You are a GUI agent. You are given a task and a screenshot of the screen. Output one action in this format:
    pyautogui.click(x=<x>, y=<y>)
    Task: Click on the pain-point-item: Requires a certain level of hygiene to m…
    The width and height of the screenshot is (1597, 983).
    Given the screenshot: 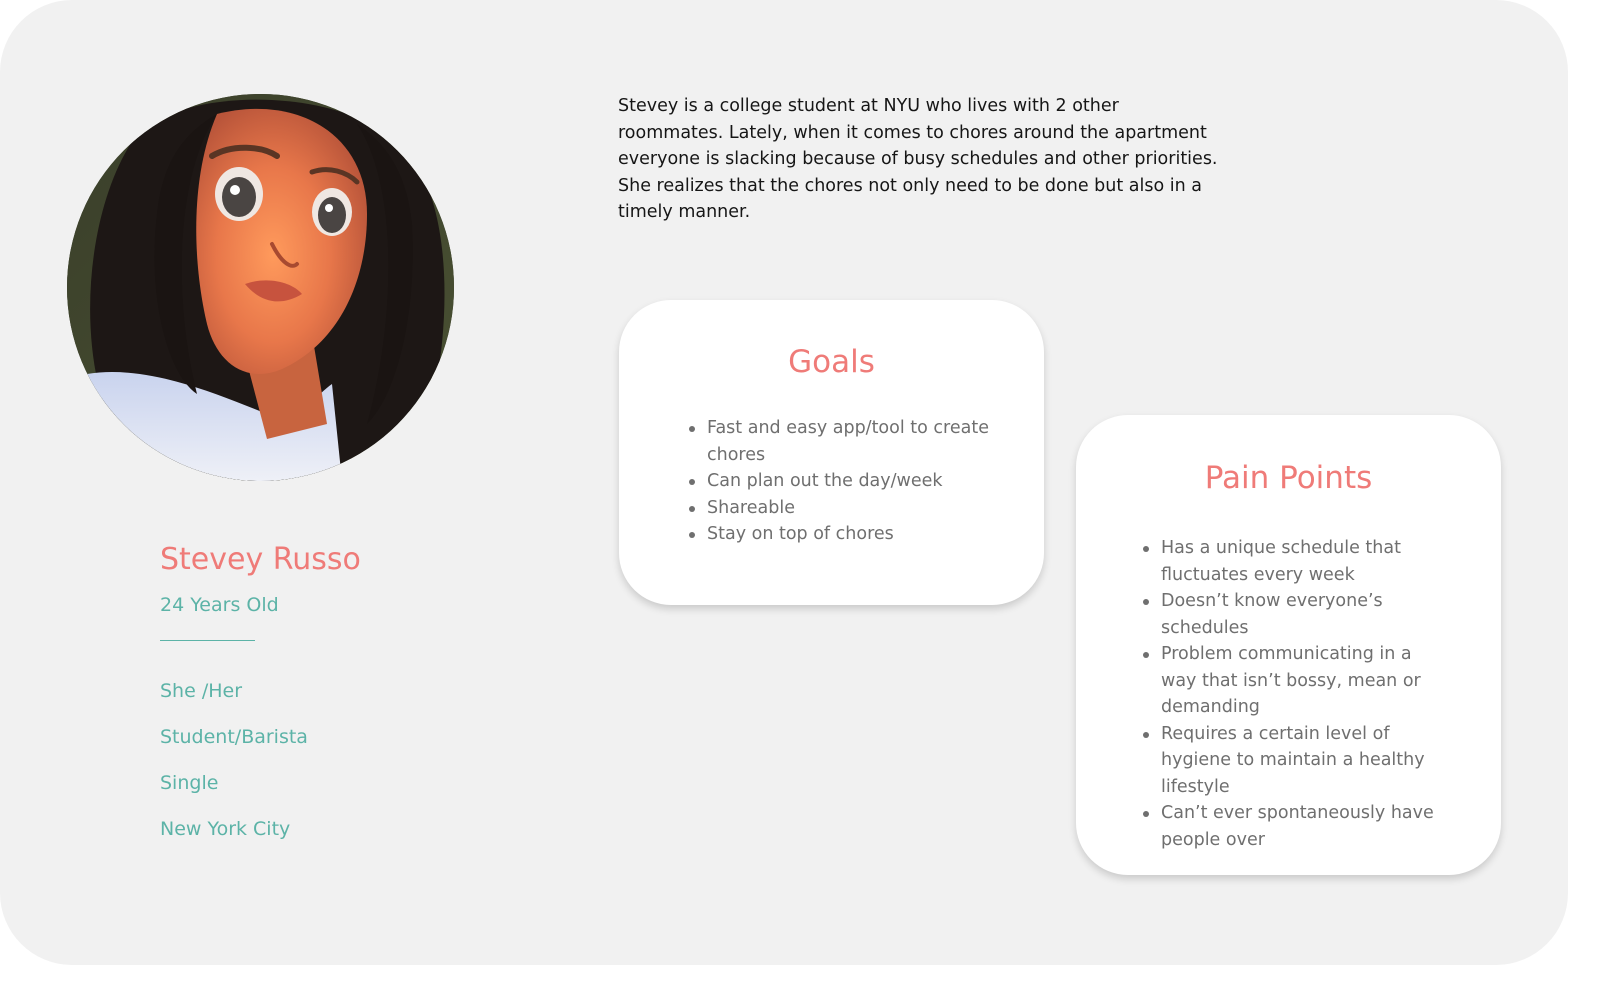 What is the action you would take?
    pyautogui.click(x=1293, y=761)
    